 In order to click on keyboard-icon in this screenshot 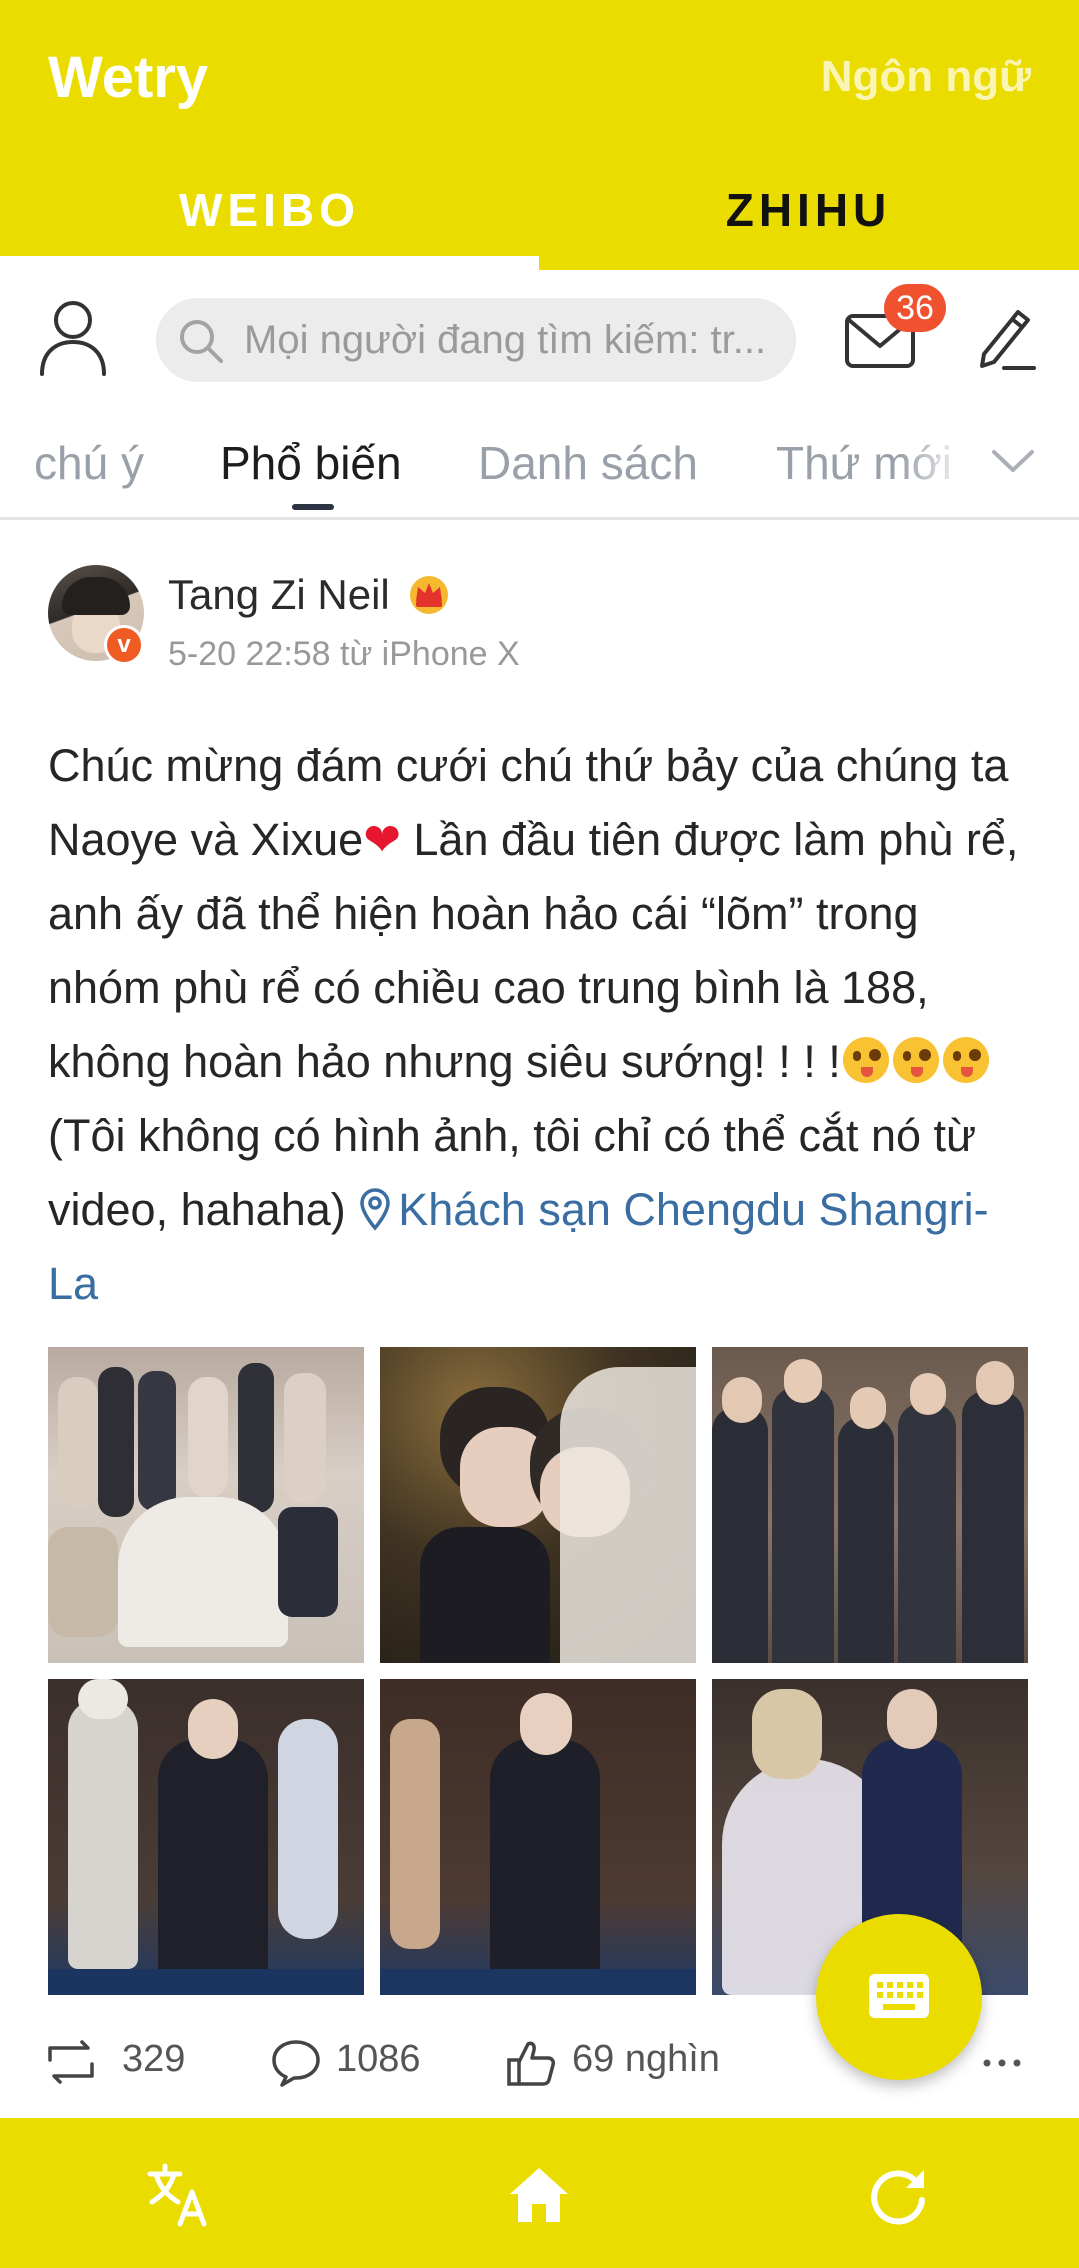, I will do `click(899, 1996)`.